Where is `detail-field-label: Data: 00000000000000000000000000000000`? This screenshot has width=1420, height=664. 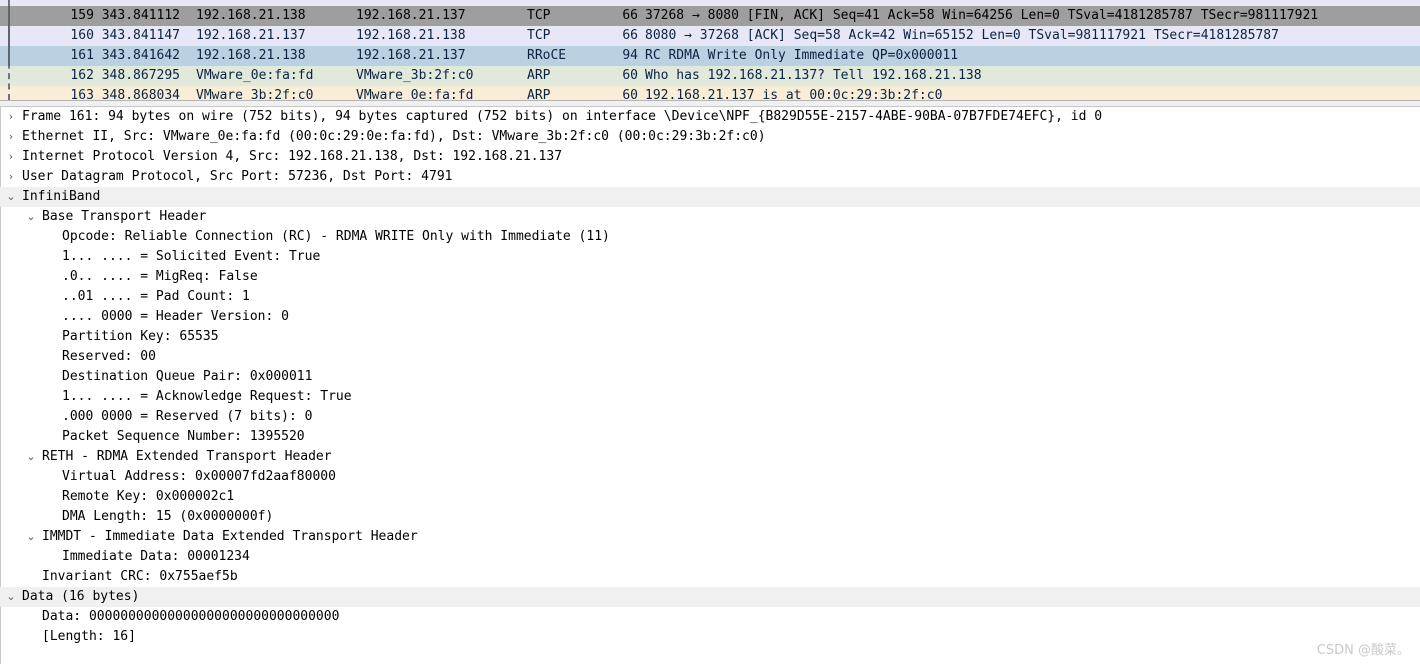
detail-field-label: Data: 00000000000000000000000000000000 is located at coordinates (191, 616).